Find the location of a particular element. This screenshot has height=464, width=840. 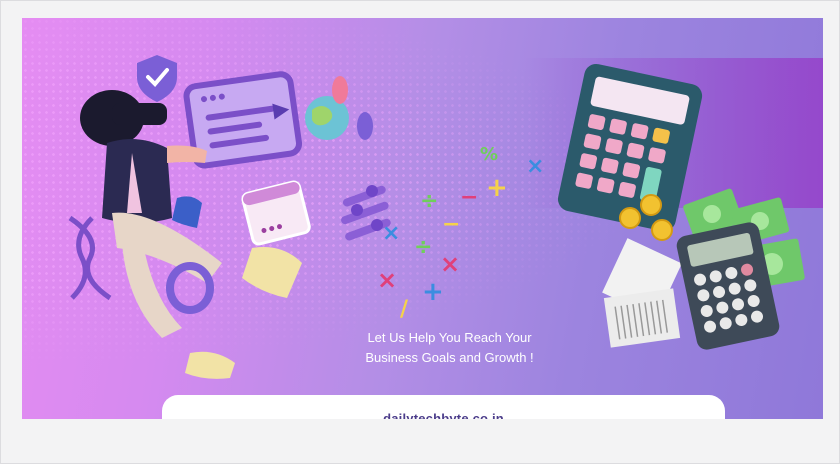

website-link: dailytechbyte.co.in is located at coordinates (443, 415).